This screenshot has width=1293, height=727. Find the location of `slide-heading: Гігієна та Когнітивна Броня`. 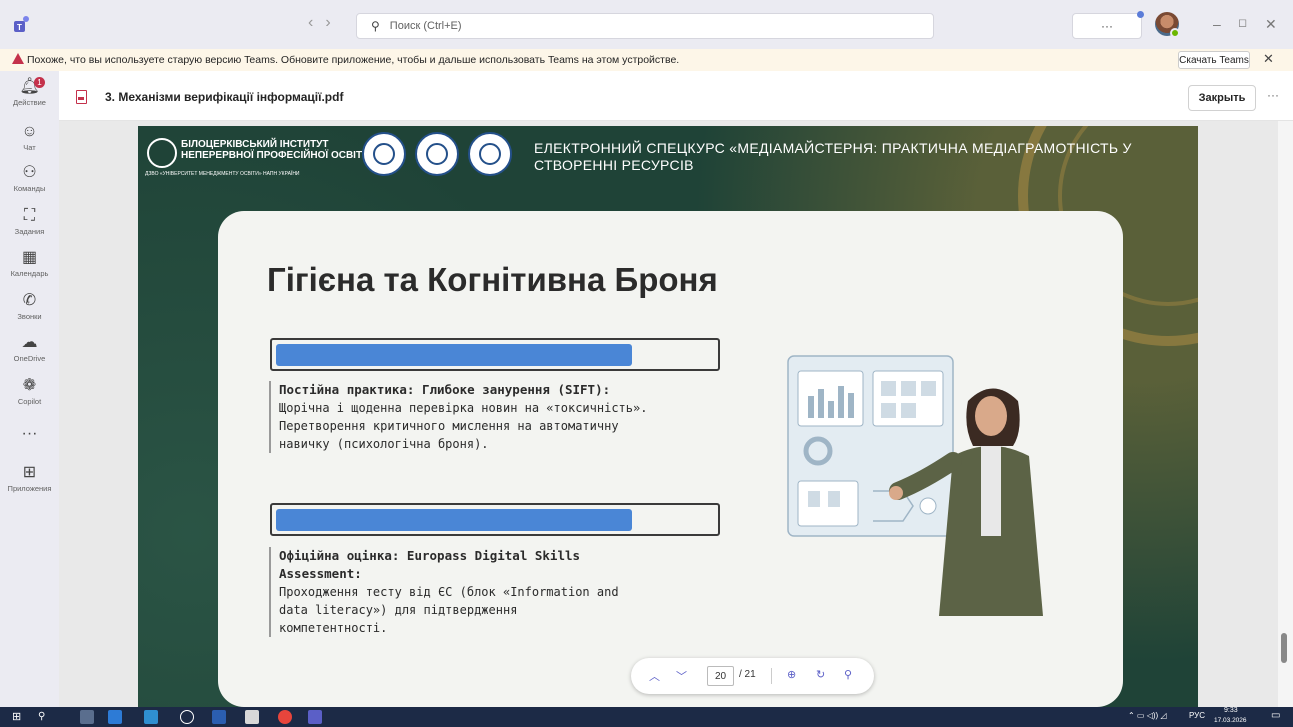

slide-heading: Гігієна та Когнітивна Броня is located at coordinates (492, 279).